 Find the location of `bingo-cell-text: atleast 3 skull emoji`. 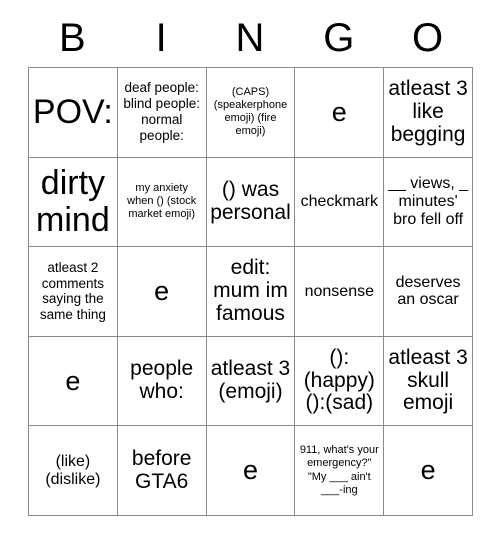

bingo-cell-text: atleast 3 skull emoji is located at coordinates (428, 380).